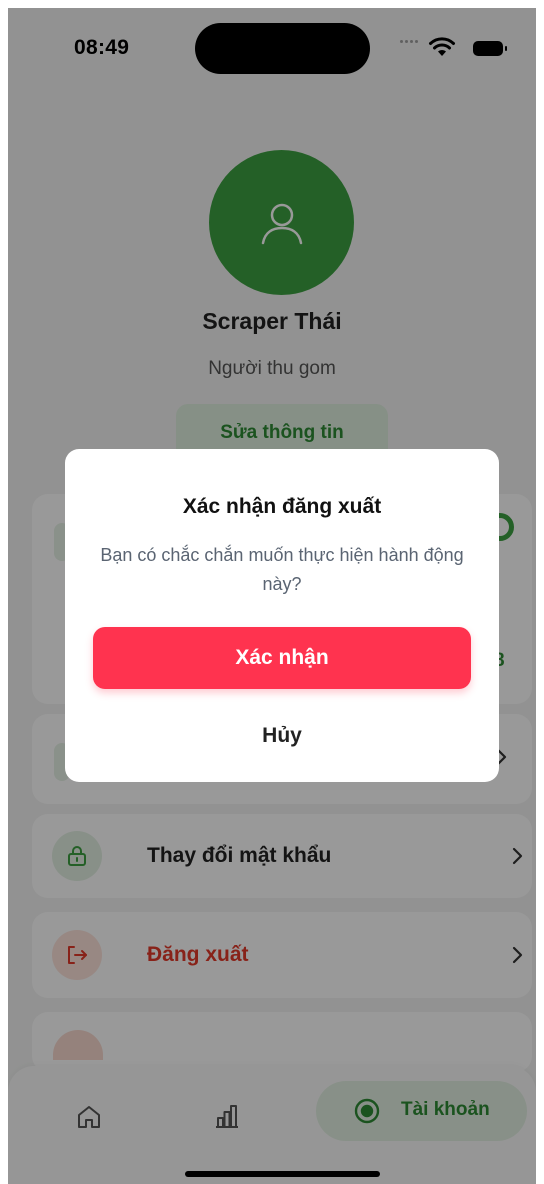  What do you see at coordinates (282, 658) in the screenshot?
I see `confirm-button: Xác nhận` at bounding box center [282, 658].